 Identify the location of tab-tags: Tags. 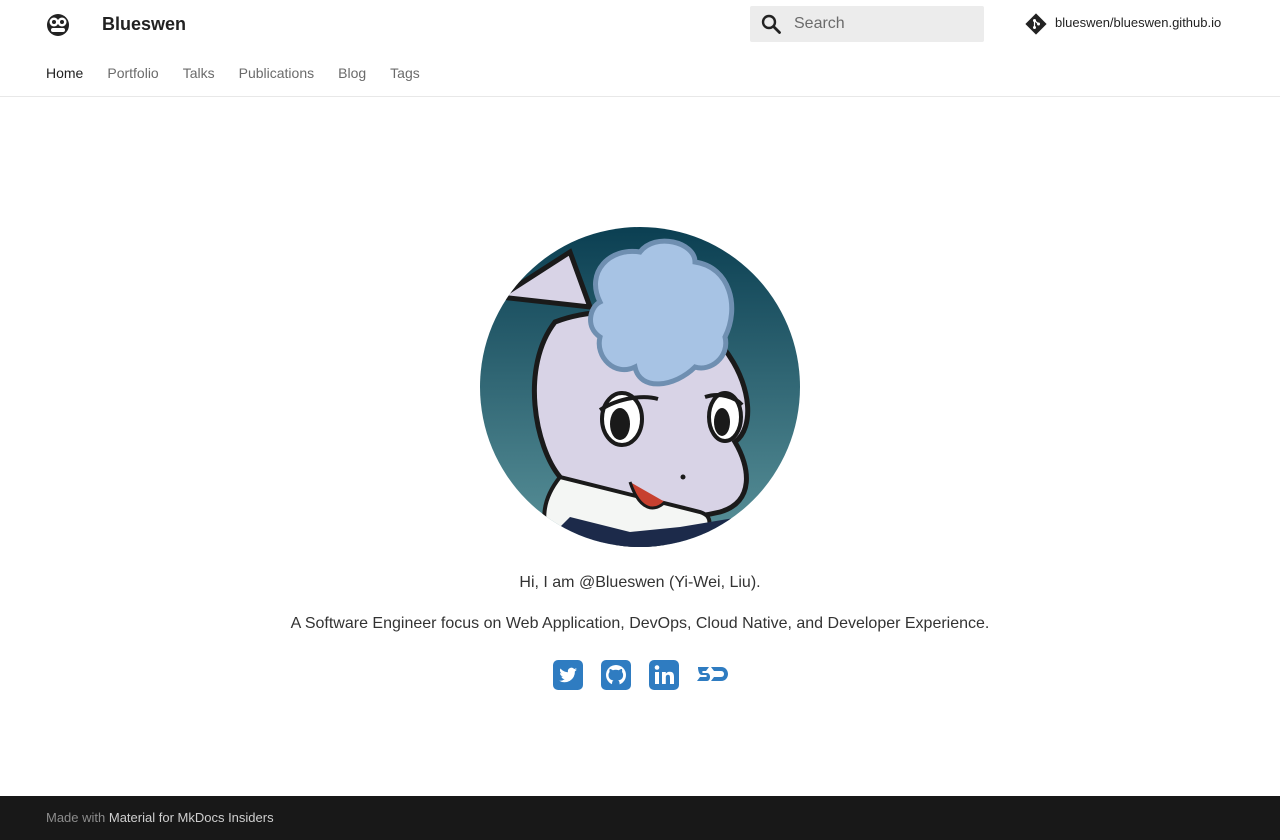
(405, 73).